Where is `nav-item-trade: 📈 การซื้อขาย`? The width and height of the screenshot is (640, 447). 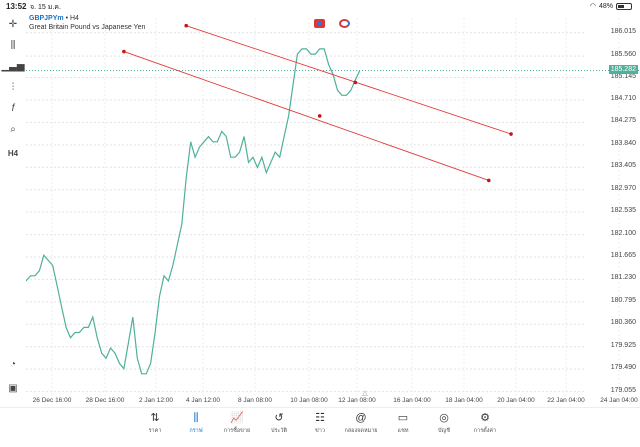
nav-item-trade: 📈 การซื้อขาย is located at coordinates (237, 423).